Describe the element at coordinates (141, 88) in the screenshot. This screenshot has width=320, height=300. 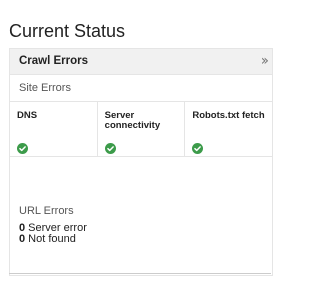
I see `site-errors-label: Site Errors` at that location.